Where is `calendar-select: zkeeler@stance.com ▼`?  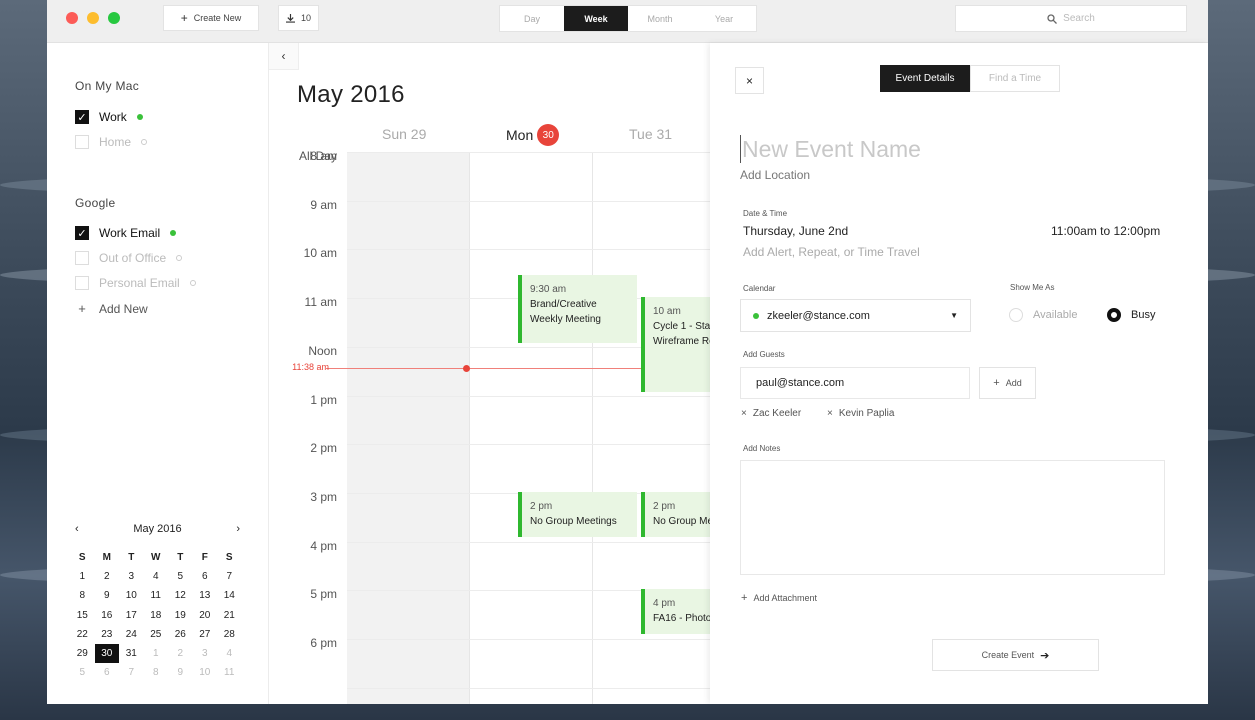
calendar-select: zkeeler@stance.com ▼ is located at coordinates (855, 315).